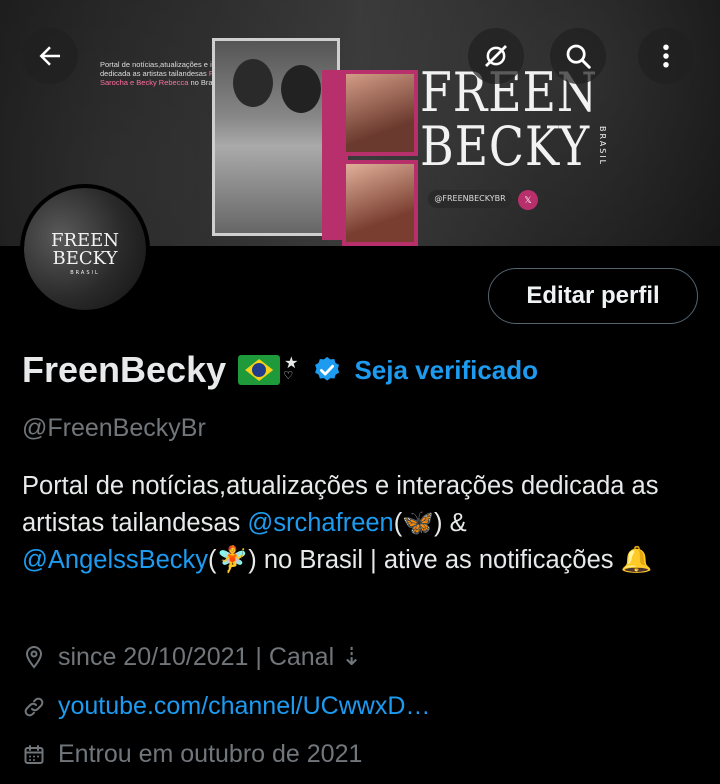 This screenshot has width=720, height=784. I want to click on joined-text: Entrou em outubro de 2021, so click(210, 754).